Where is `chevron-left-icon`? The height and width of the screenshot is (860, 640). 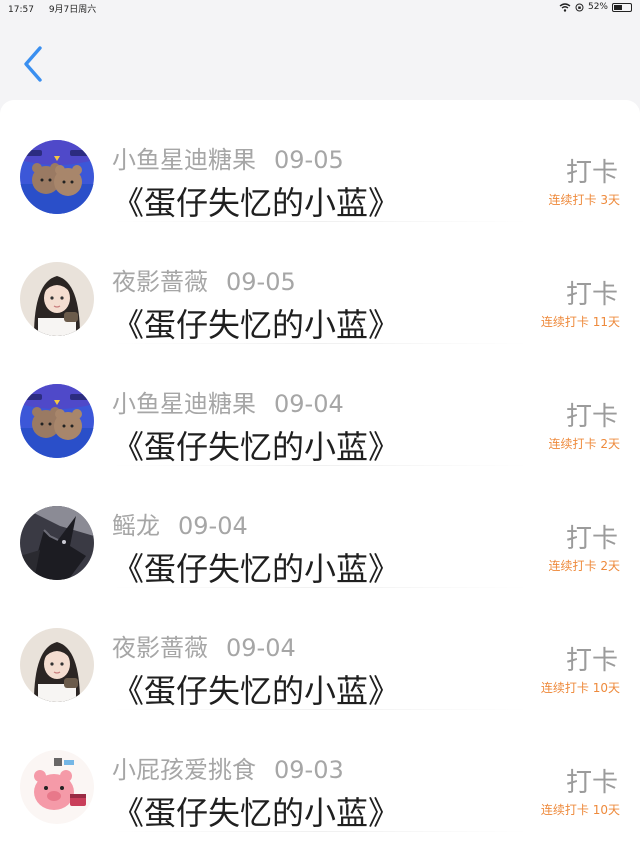 chevron-left-icon is located at coordinates (33, 64).